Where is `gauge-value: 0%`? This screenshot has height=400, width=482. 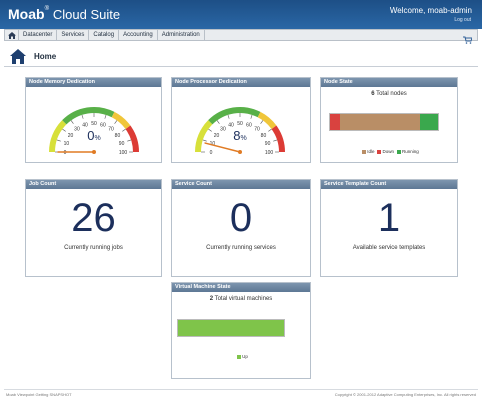 gauge-value: 0% is located at coordinates (93, 135).